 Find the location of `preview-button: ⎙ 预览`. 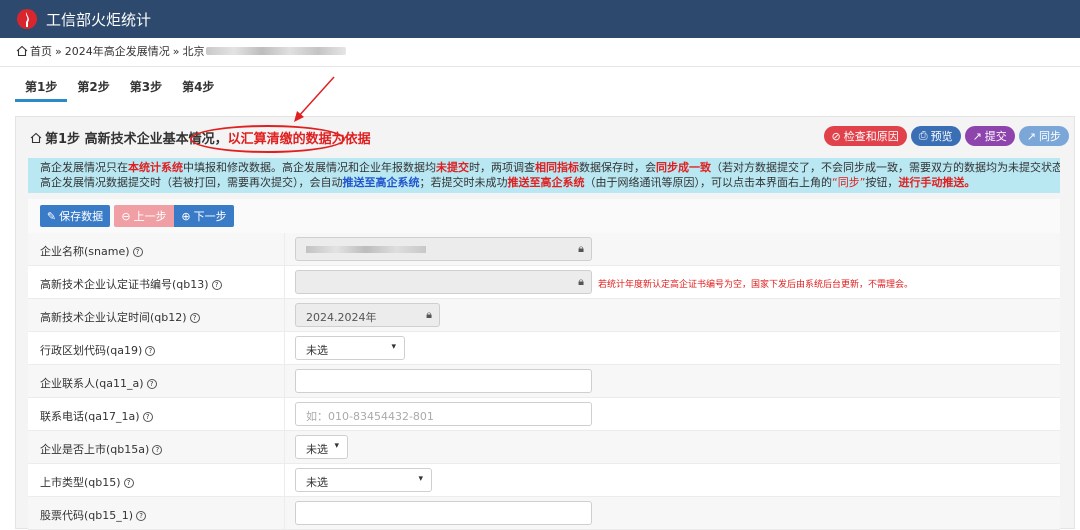

preview-button: ⎙ 预览 is located at coordinates (935, 136).